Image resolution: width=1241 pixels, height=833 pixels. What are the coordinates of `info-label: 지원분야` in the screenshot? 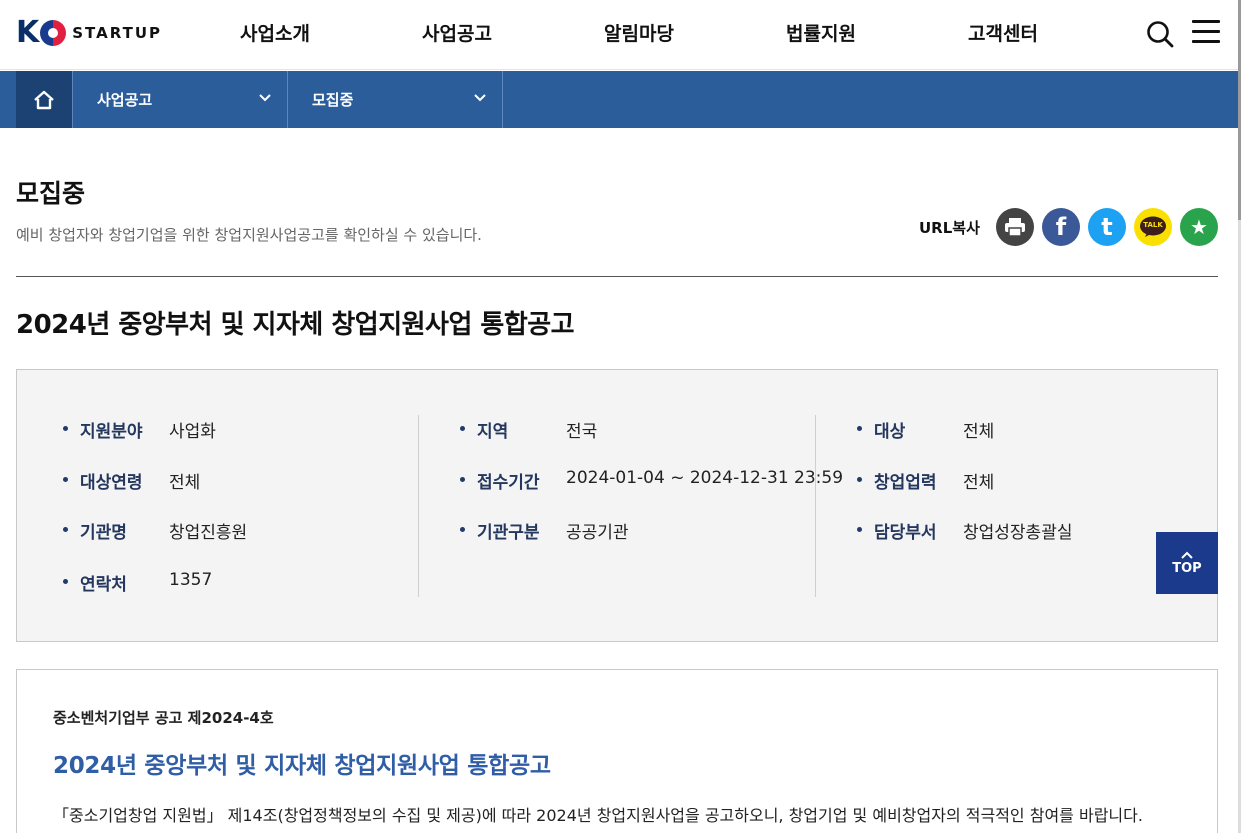 It's located at (111, 432).